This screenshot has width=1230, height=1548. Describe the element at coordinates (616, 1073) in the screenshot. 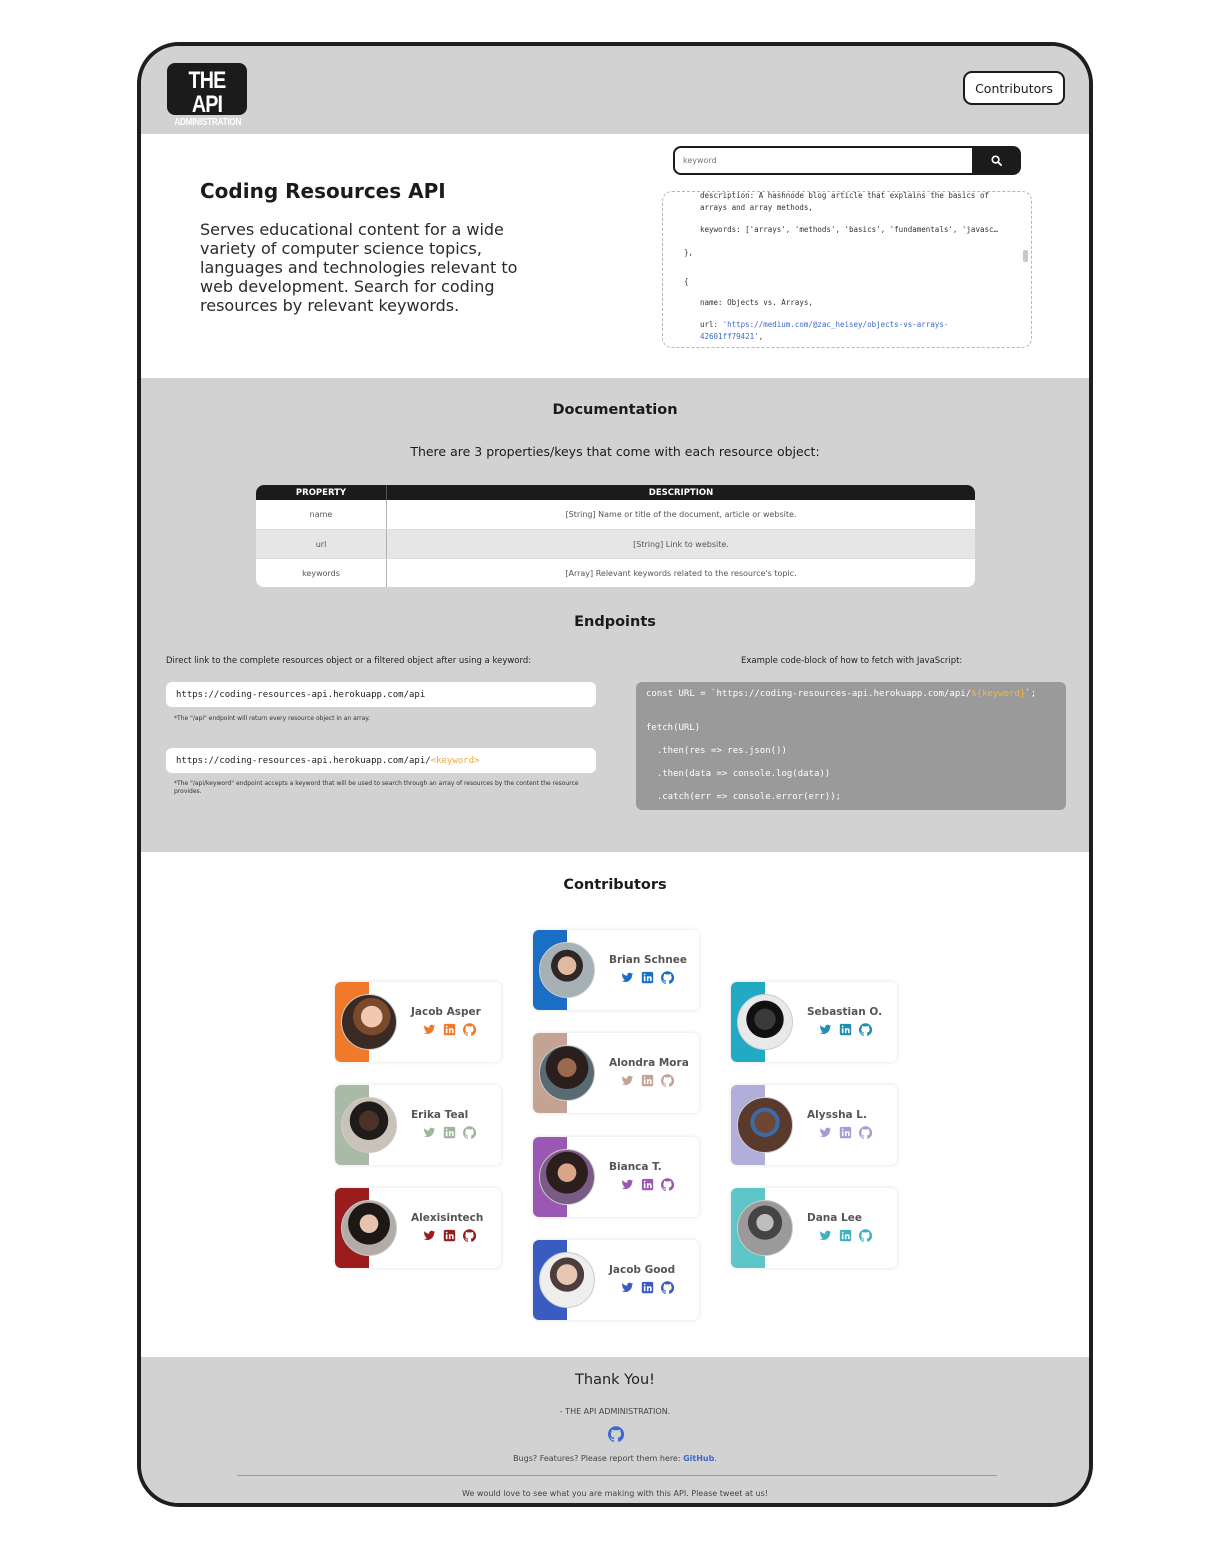

I see `contributor-card: Alondra Mora` at that location.